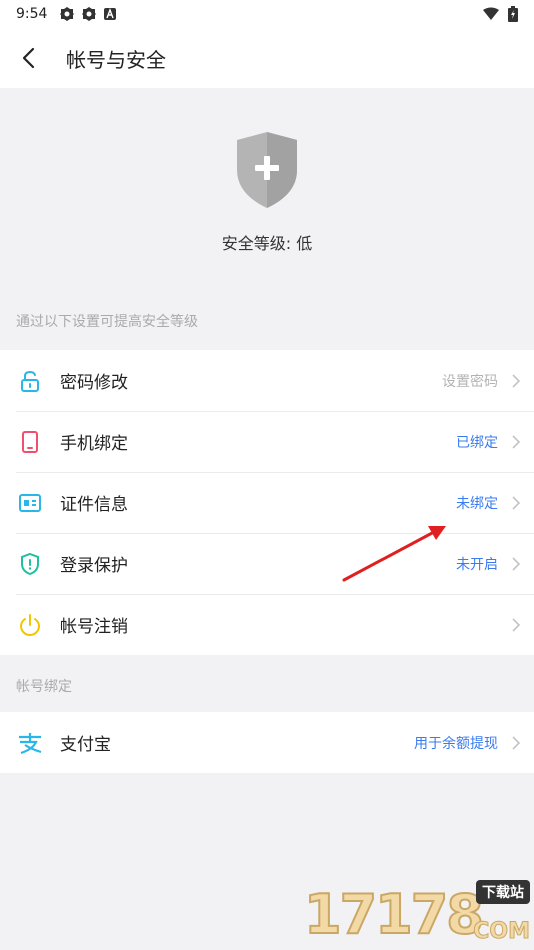  What do you see at coordinates (491, 13) in the screenshot?
I see `wifi-icon` at bounding box center [491, 13].